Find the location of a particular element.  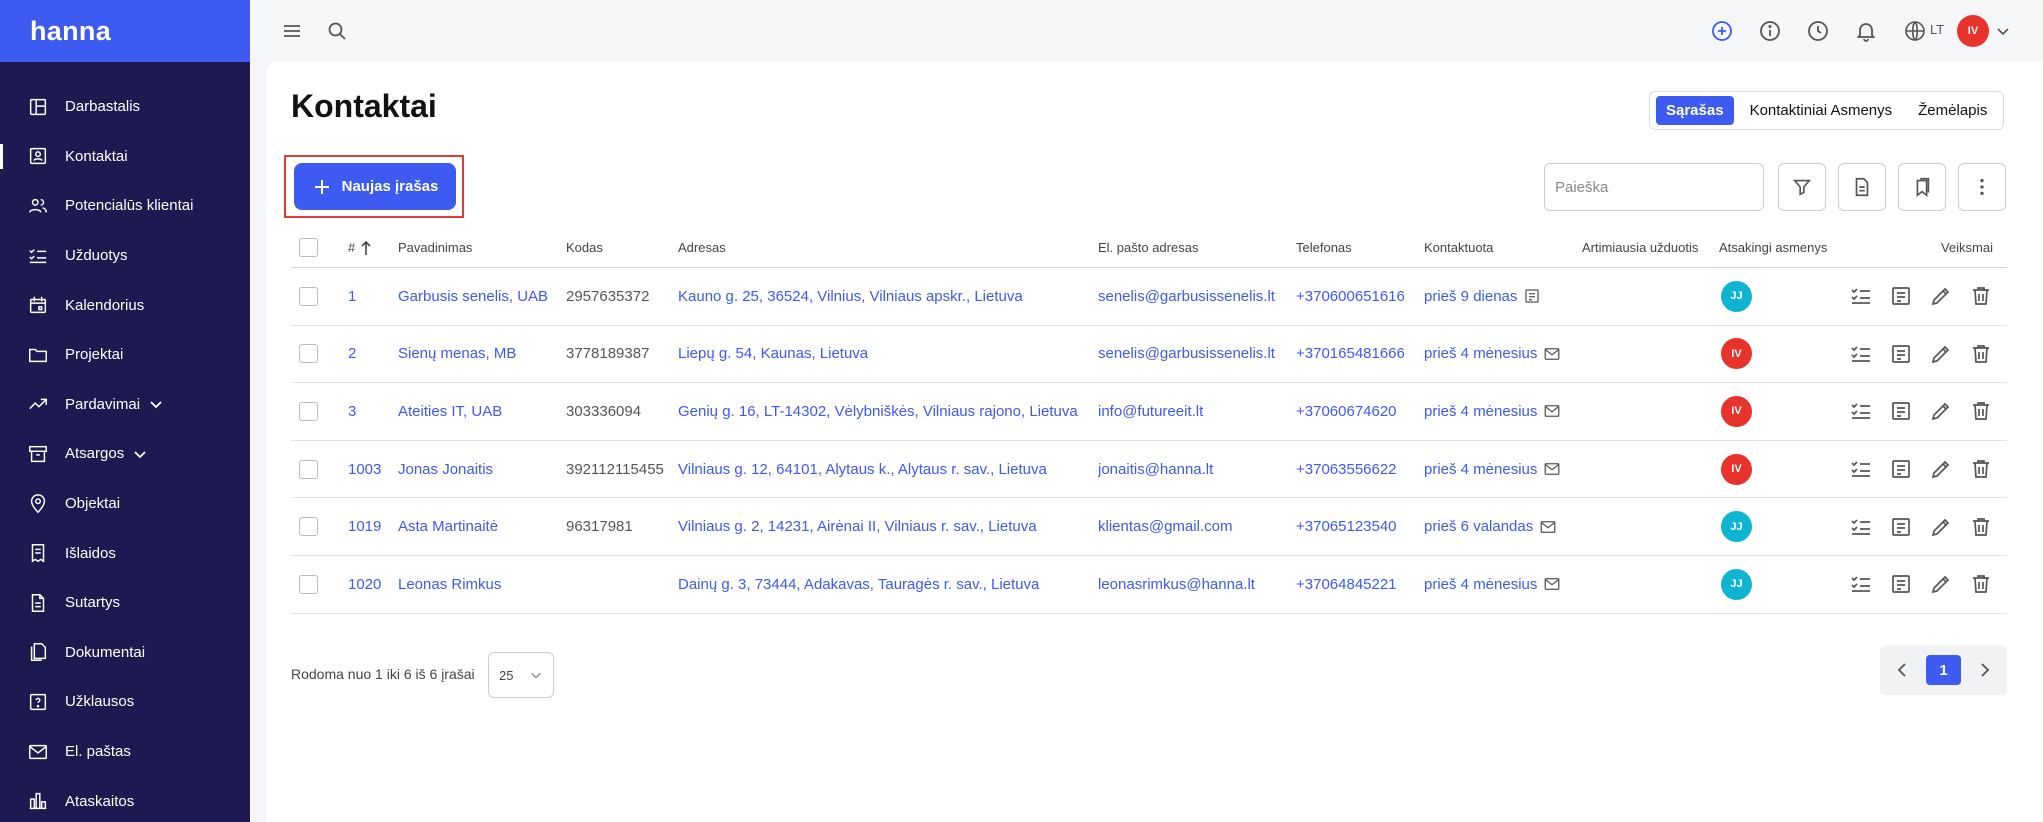

page-current: 1 is located at coordinates (1943, 670).